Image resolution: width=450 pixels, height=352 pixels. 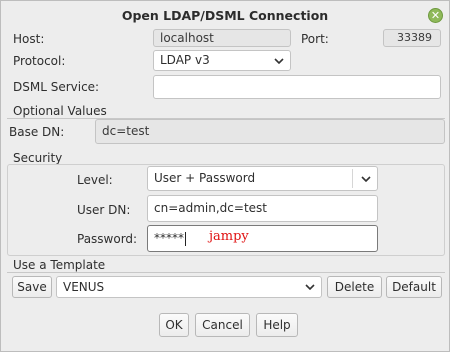 I want to click on base-dn-label: Base DN:, so click(x=37, y=132).